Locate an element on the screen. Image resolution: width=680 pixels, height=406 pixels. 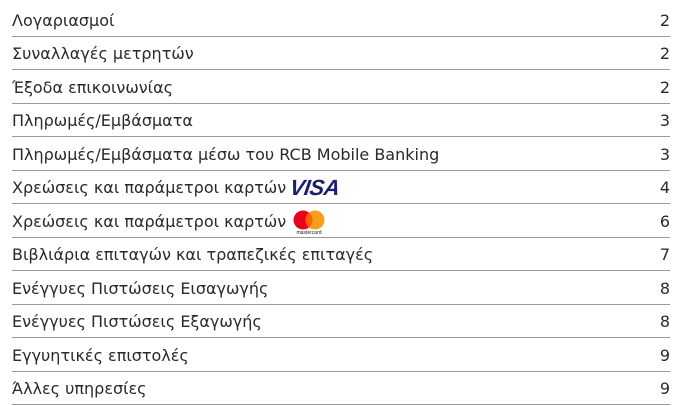
toc-title-with-logo: Χρεώσεις και παράμετροι καρτών VISA is located at coordinates (331, 187).